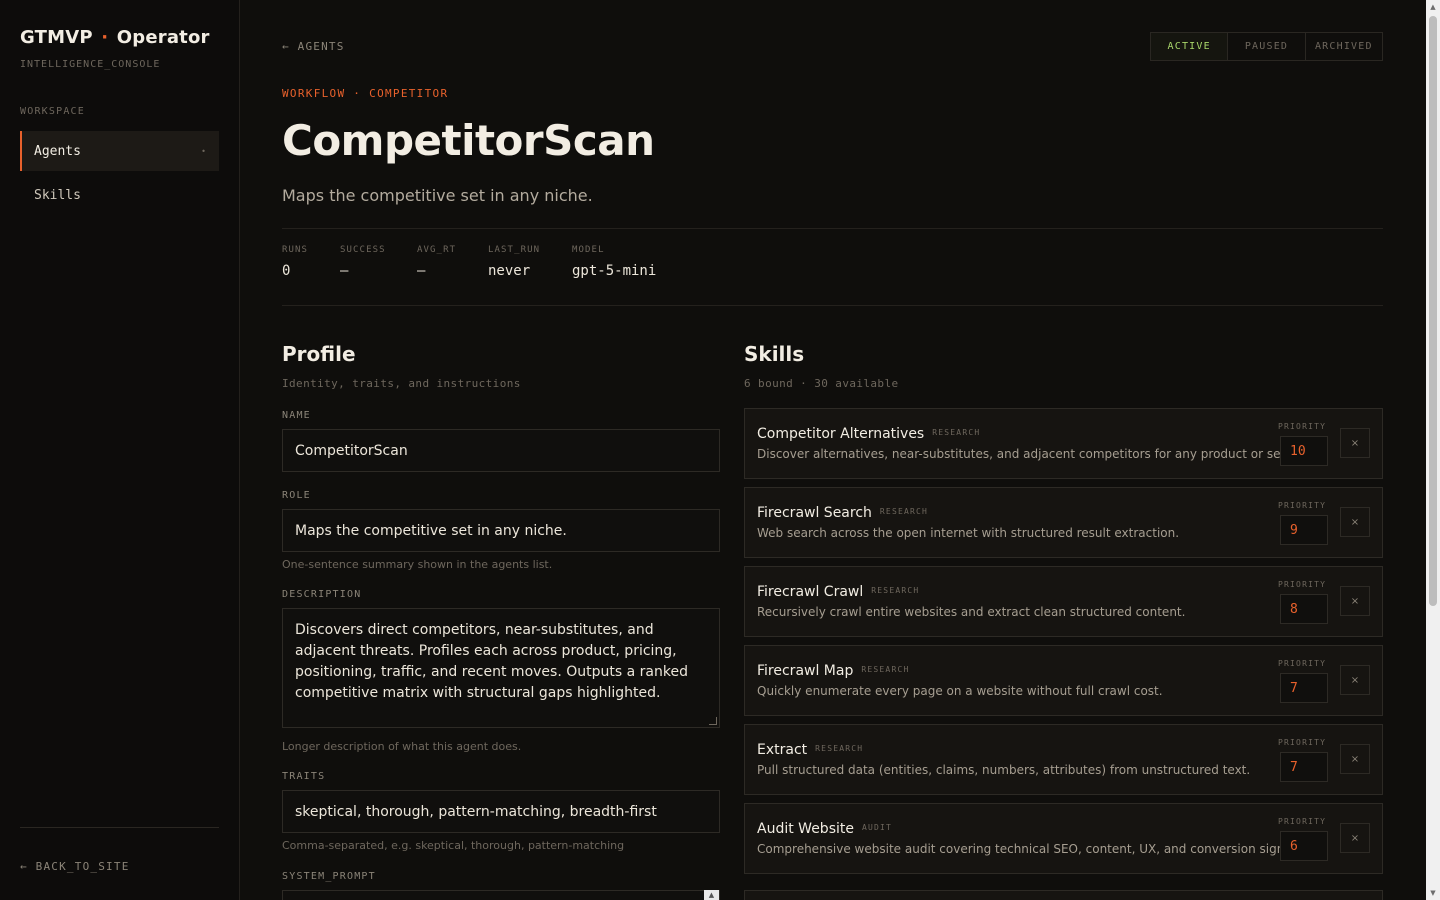 The width and height of the screenshot is (1440, 900). Describe the element at coordinates (1433, 7) in the screenshot. I see `scroll-up-arrow-icon: ▲` at that location.